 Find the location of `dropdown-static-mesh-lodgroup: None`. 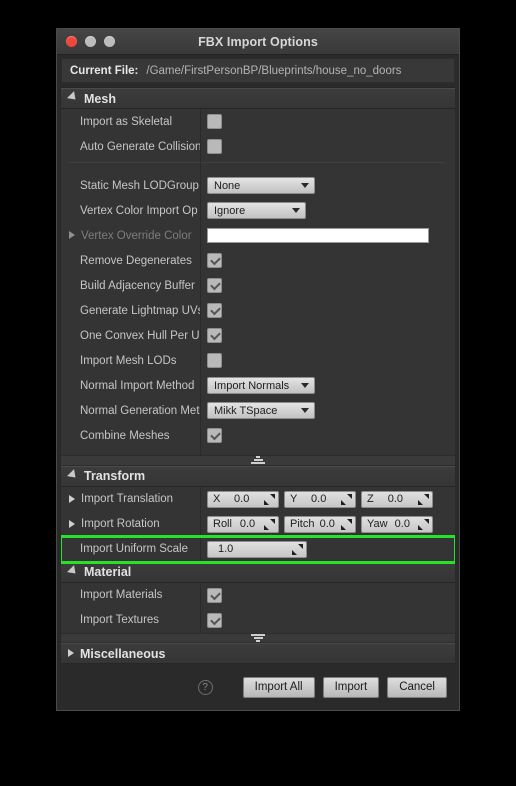

dropdown-static-mesh-lodgroup: None is located at coordinates (261, 185).